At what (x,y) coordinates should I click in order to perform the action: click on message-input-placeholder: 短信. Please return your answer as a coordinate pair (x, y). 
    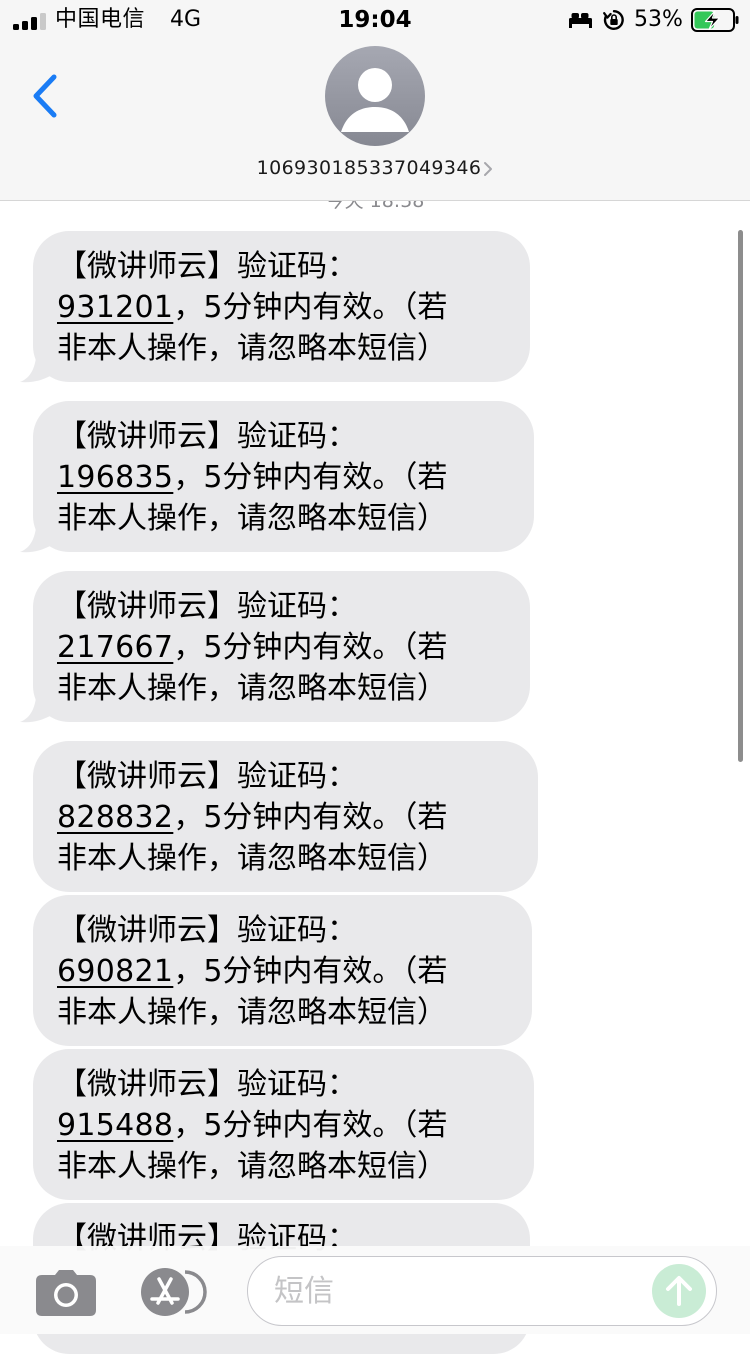
    Looking at the image, I should click on (304, 1291).